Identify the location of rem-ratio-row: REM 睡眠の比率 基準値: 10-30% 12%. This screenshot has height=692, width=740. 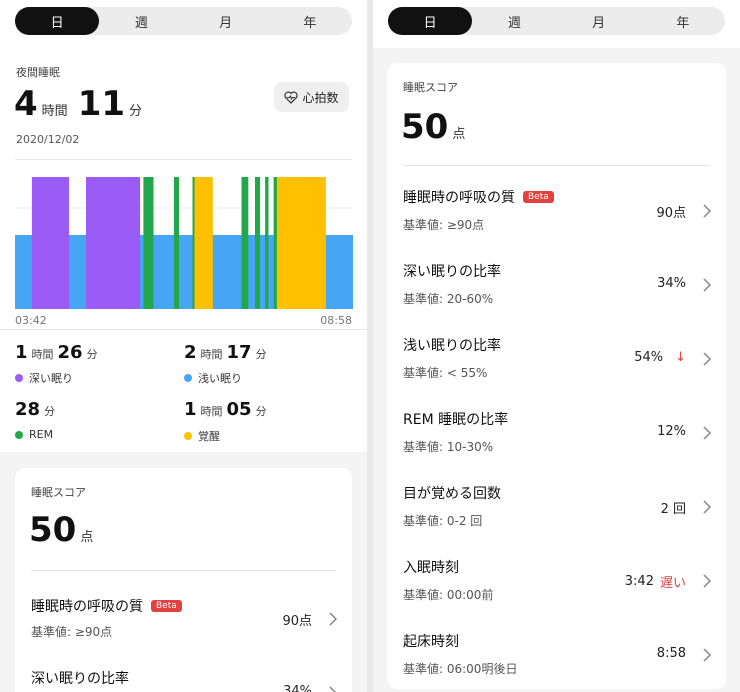
(556, 432).